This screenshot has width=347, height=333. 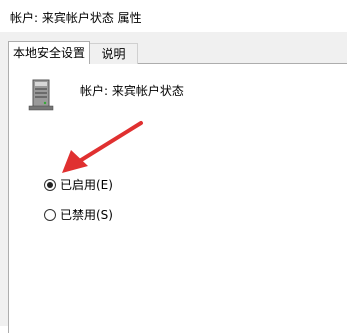 I want to click on enabled-option: 已启用(E), so click(x=78, y=184).